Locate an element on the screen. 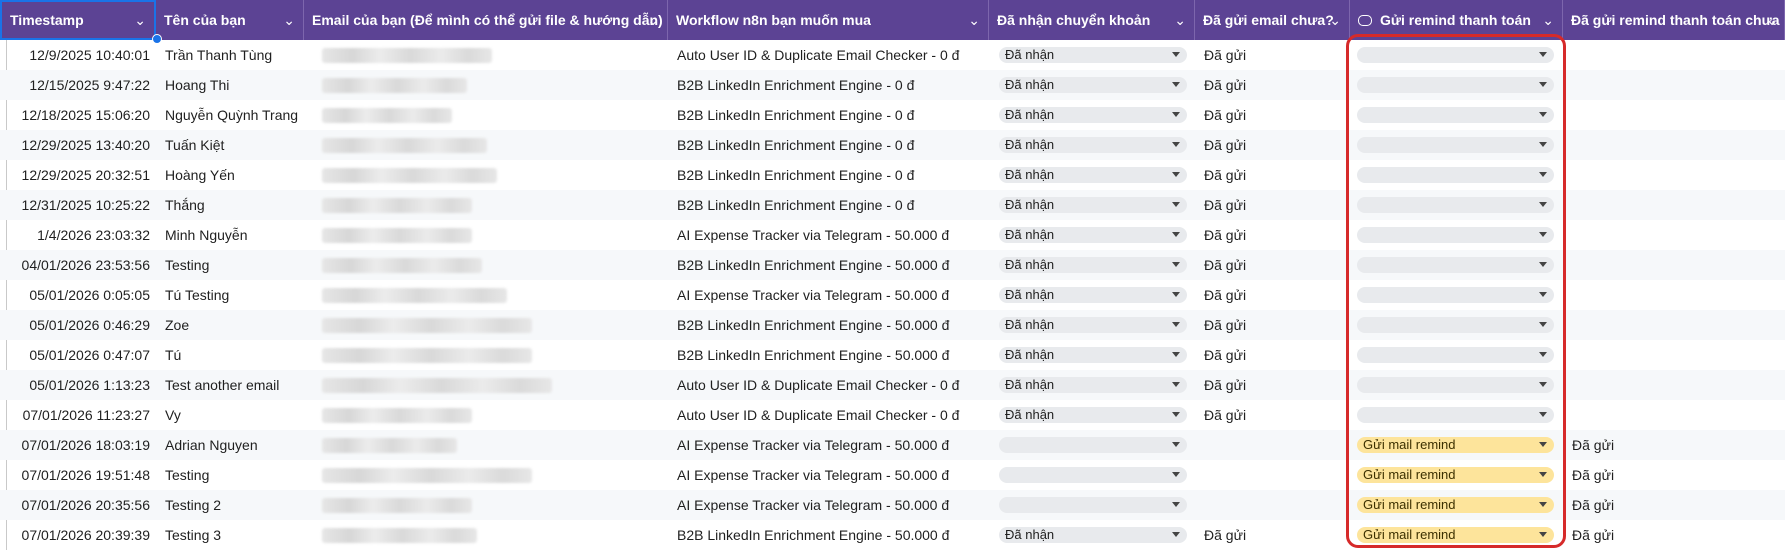  name-cell: Testing is located at coordinates (235, 475).